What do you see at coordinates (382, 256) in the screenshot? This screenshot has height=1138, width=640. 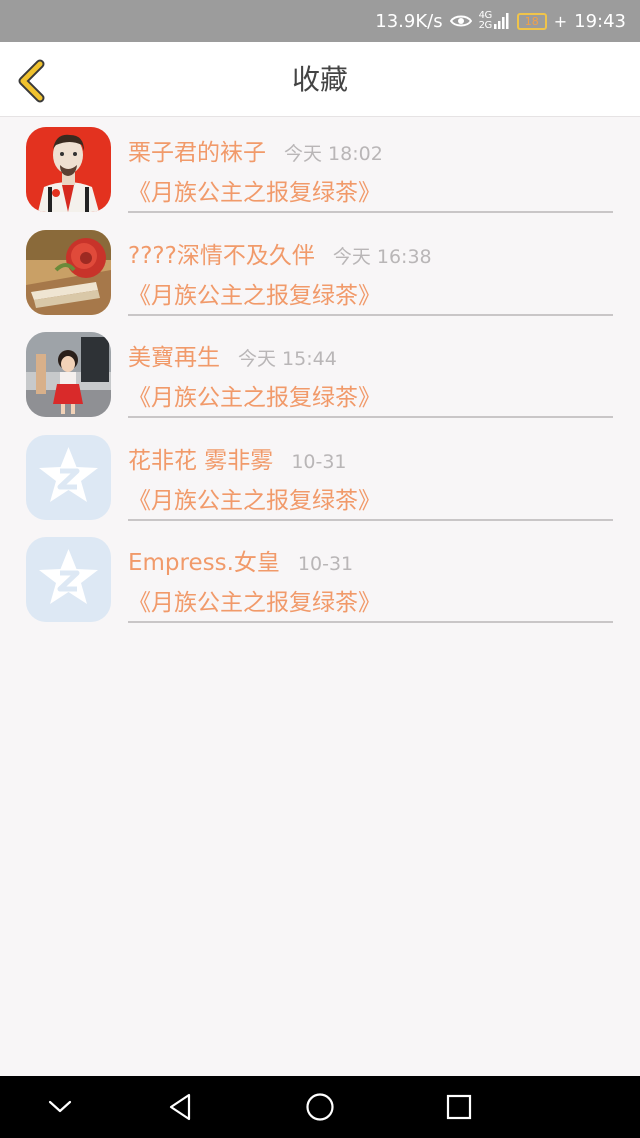 I see `timestamp: 今天 16:38` at bounding box center [382, 256].